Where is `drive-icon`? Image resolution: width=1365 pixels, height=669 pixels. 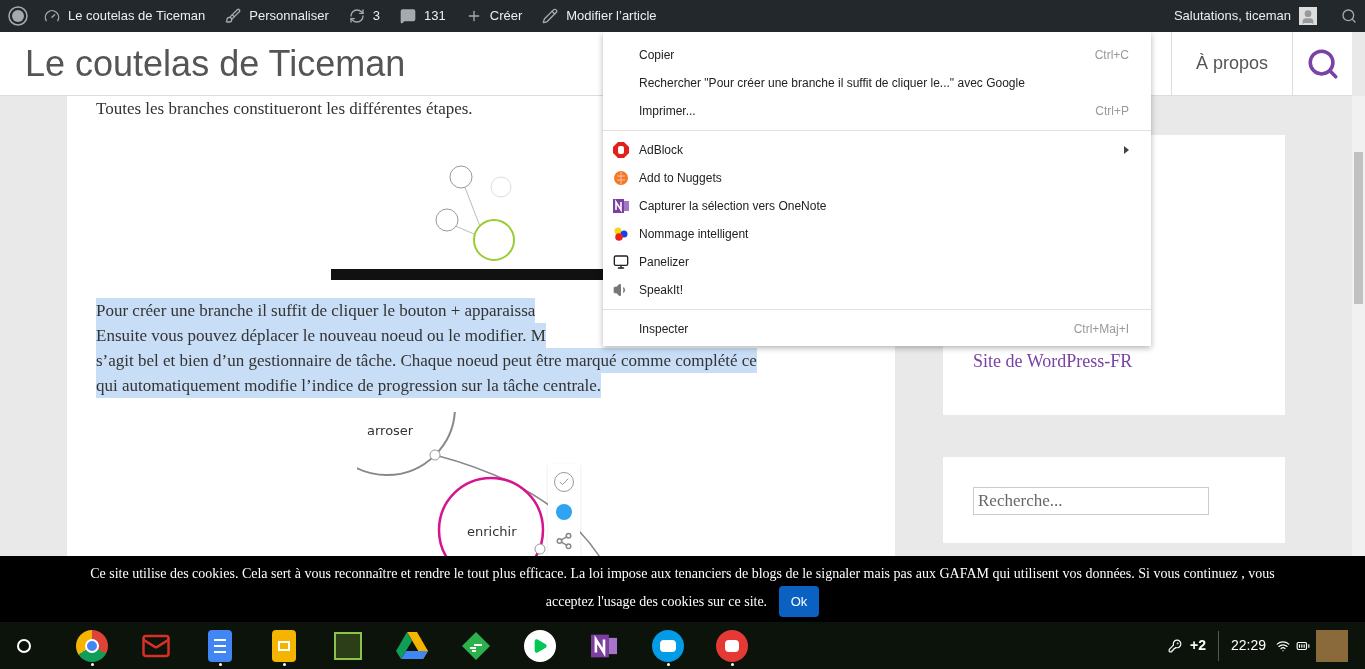
drive-icon is located at coordinates (412, 645).